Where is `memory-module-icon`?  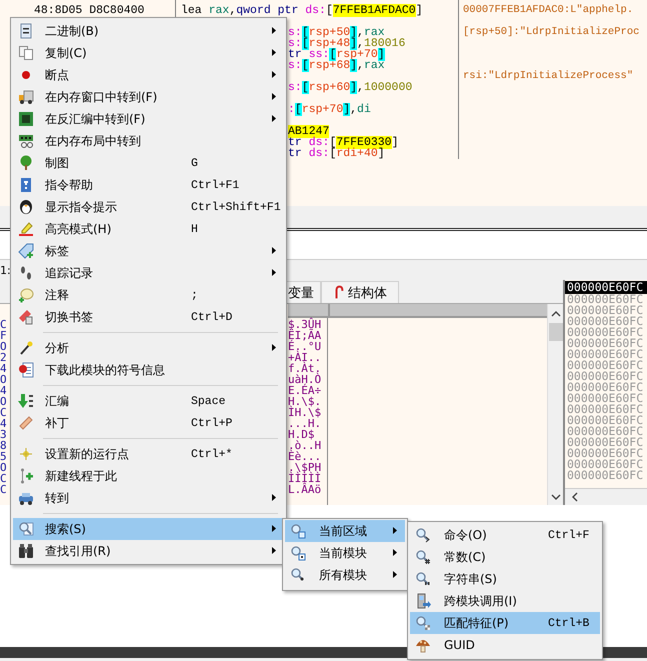 memory-module-icon is located at coordinates (26, 141).